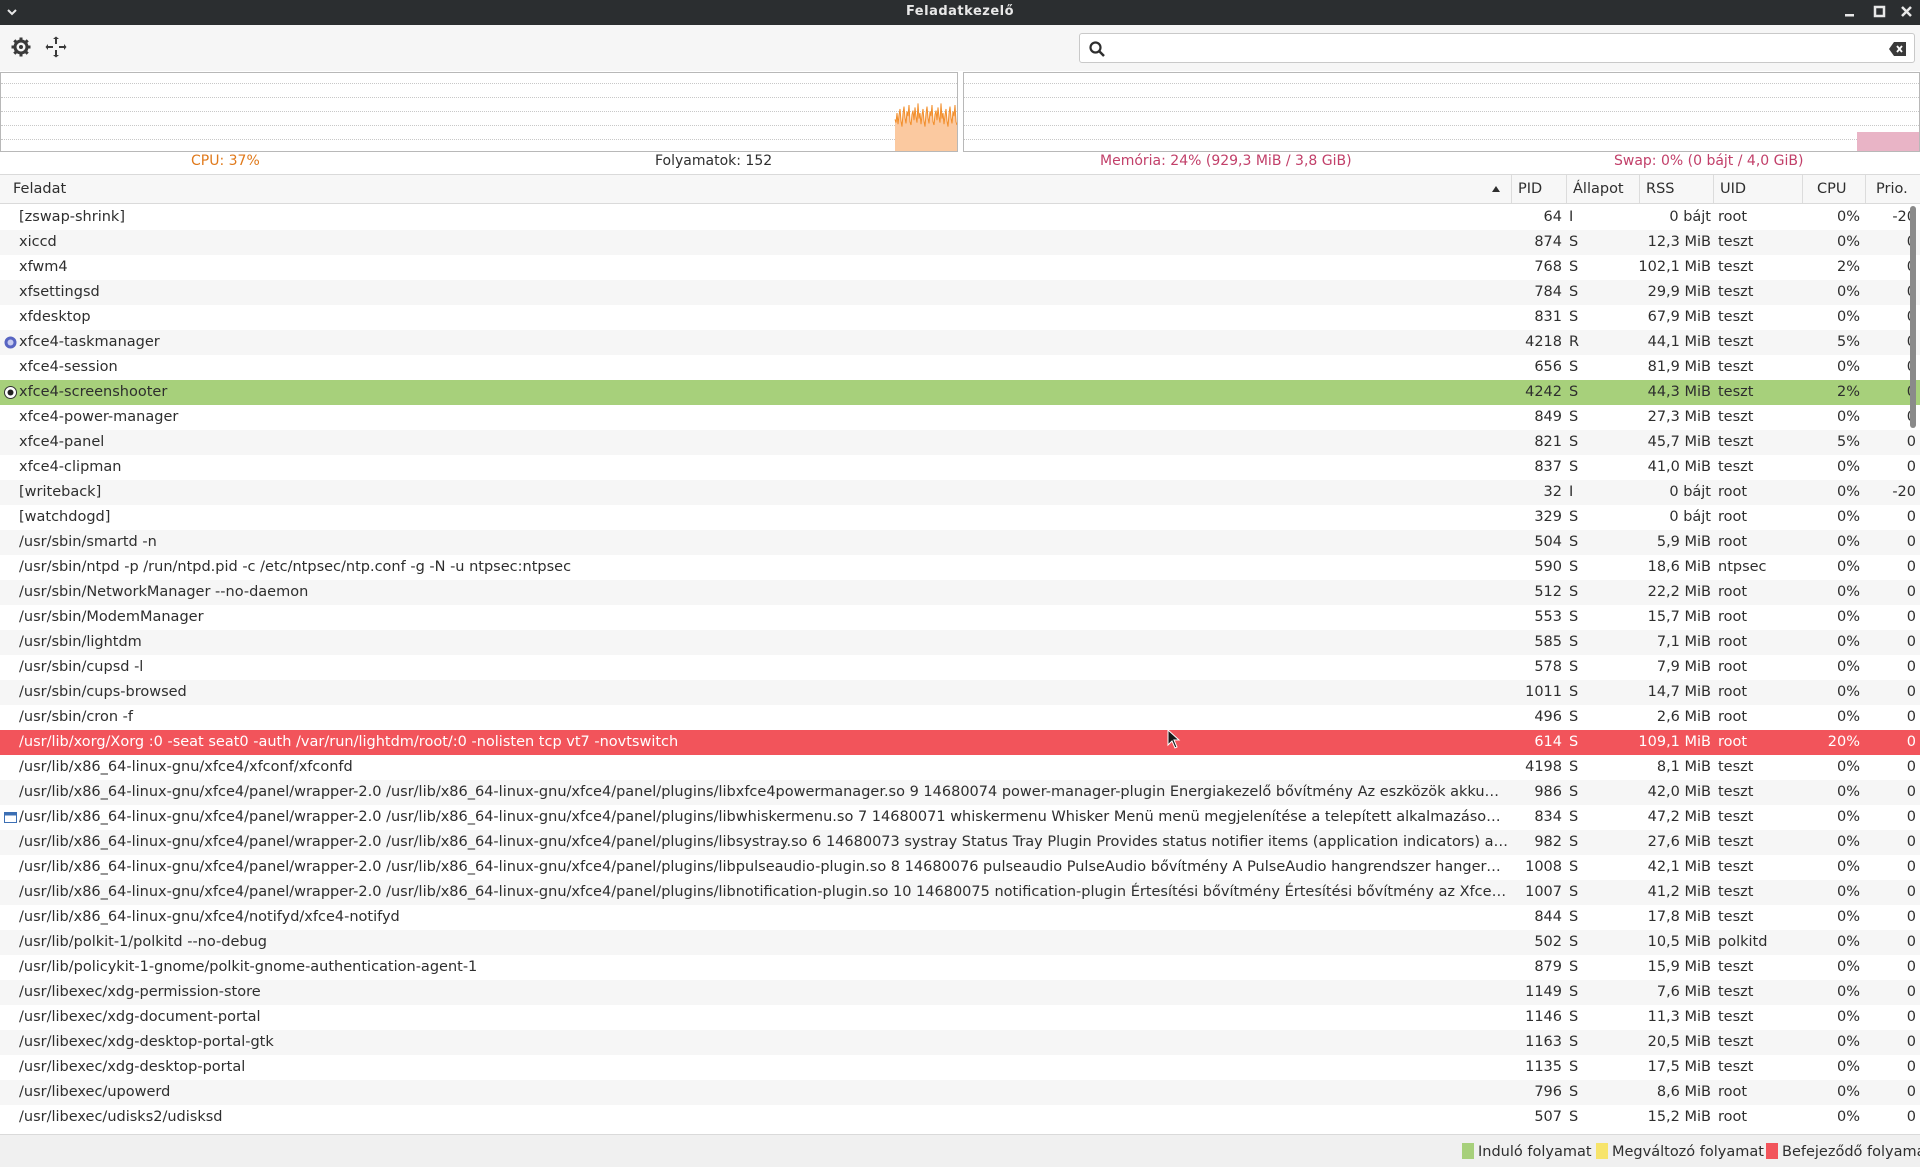 The width and height of the screenshot is (1920, 1167). I want to click on process-rss: 14,7 MiB, so click(1679, 692).